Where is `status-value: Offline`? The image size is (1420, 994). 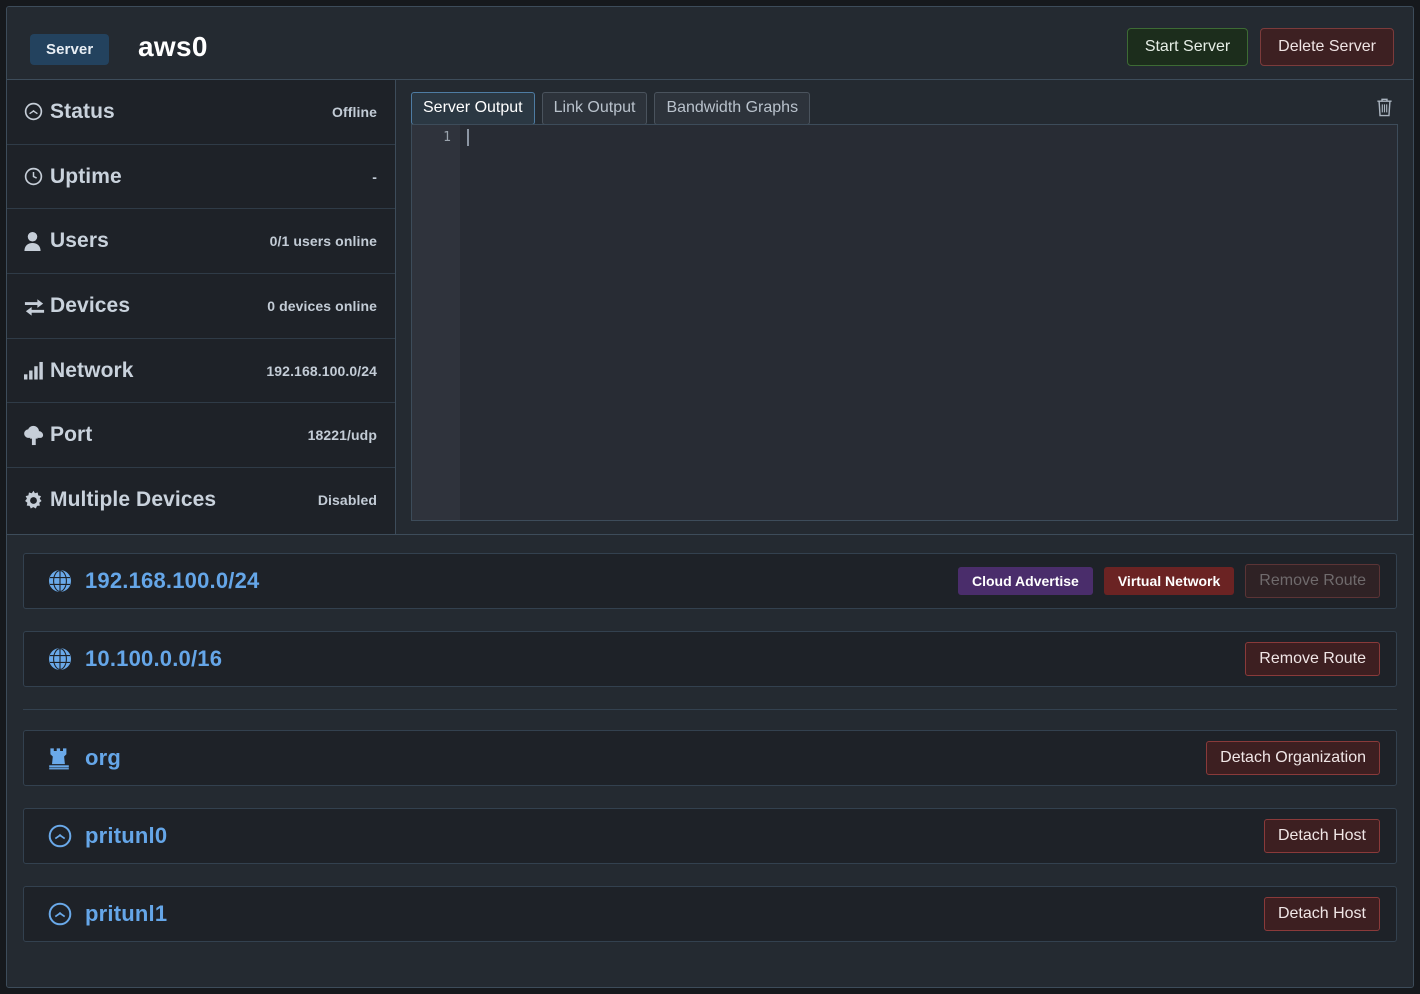
status-value: Offline is located at coordinates (354, 111).